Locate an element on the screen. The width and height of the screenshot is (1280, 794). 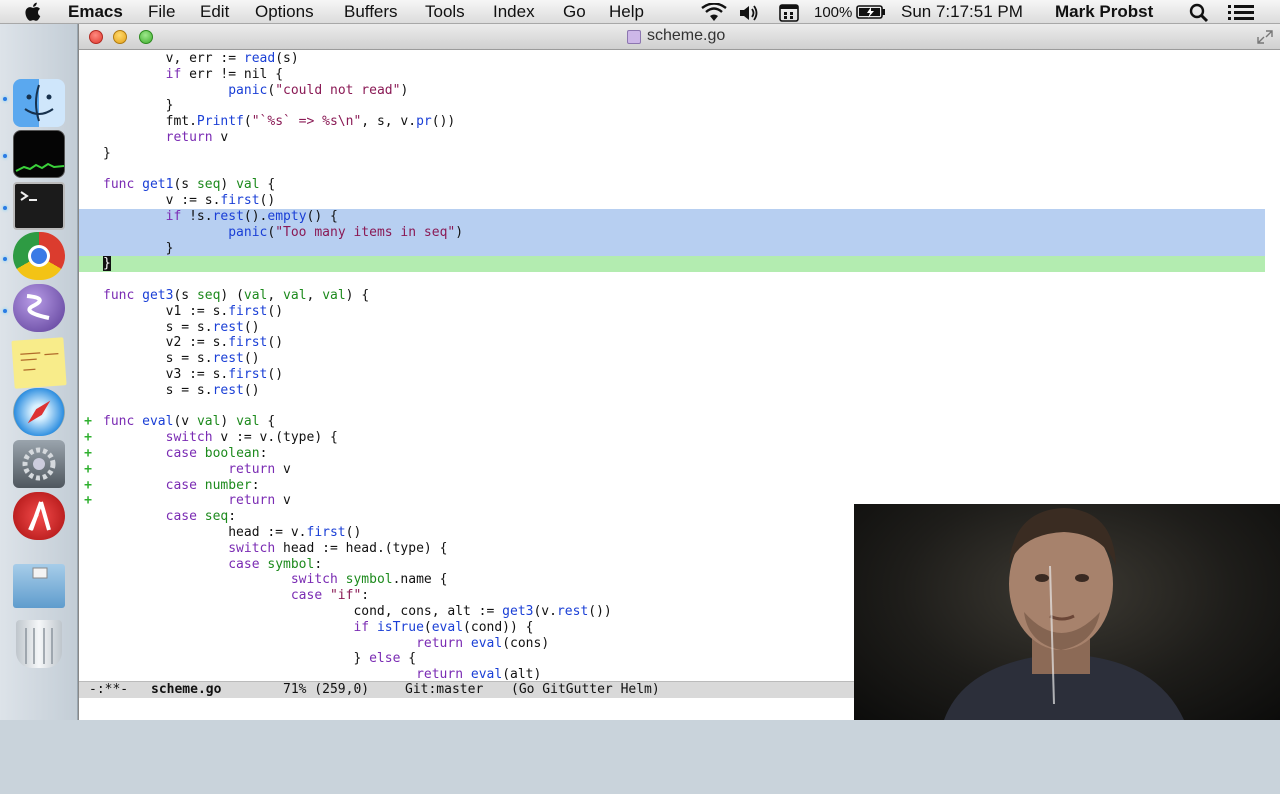
stickies-icon is located at coordinates (39, 363).